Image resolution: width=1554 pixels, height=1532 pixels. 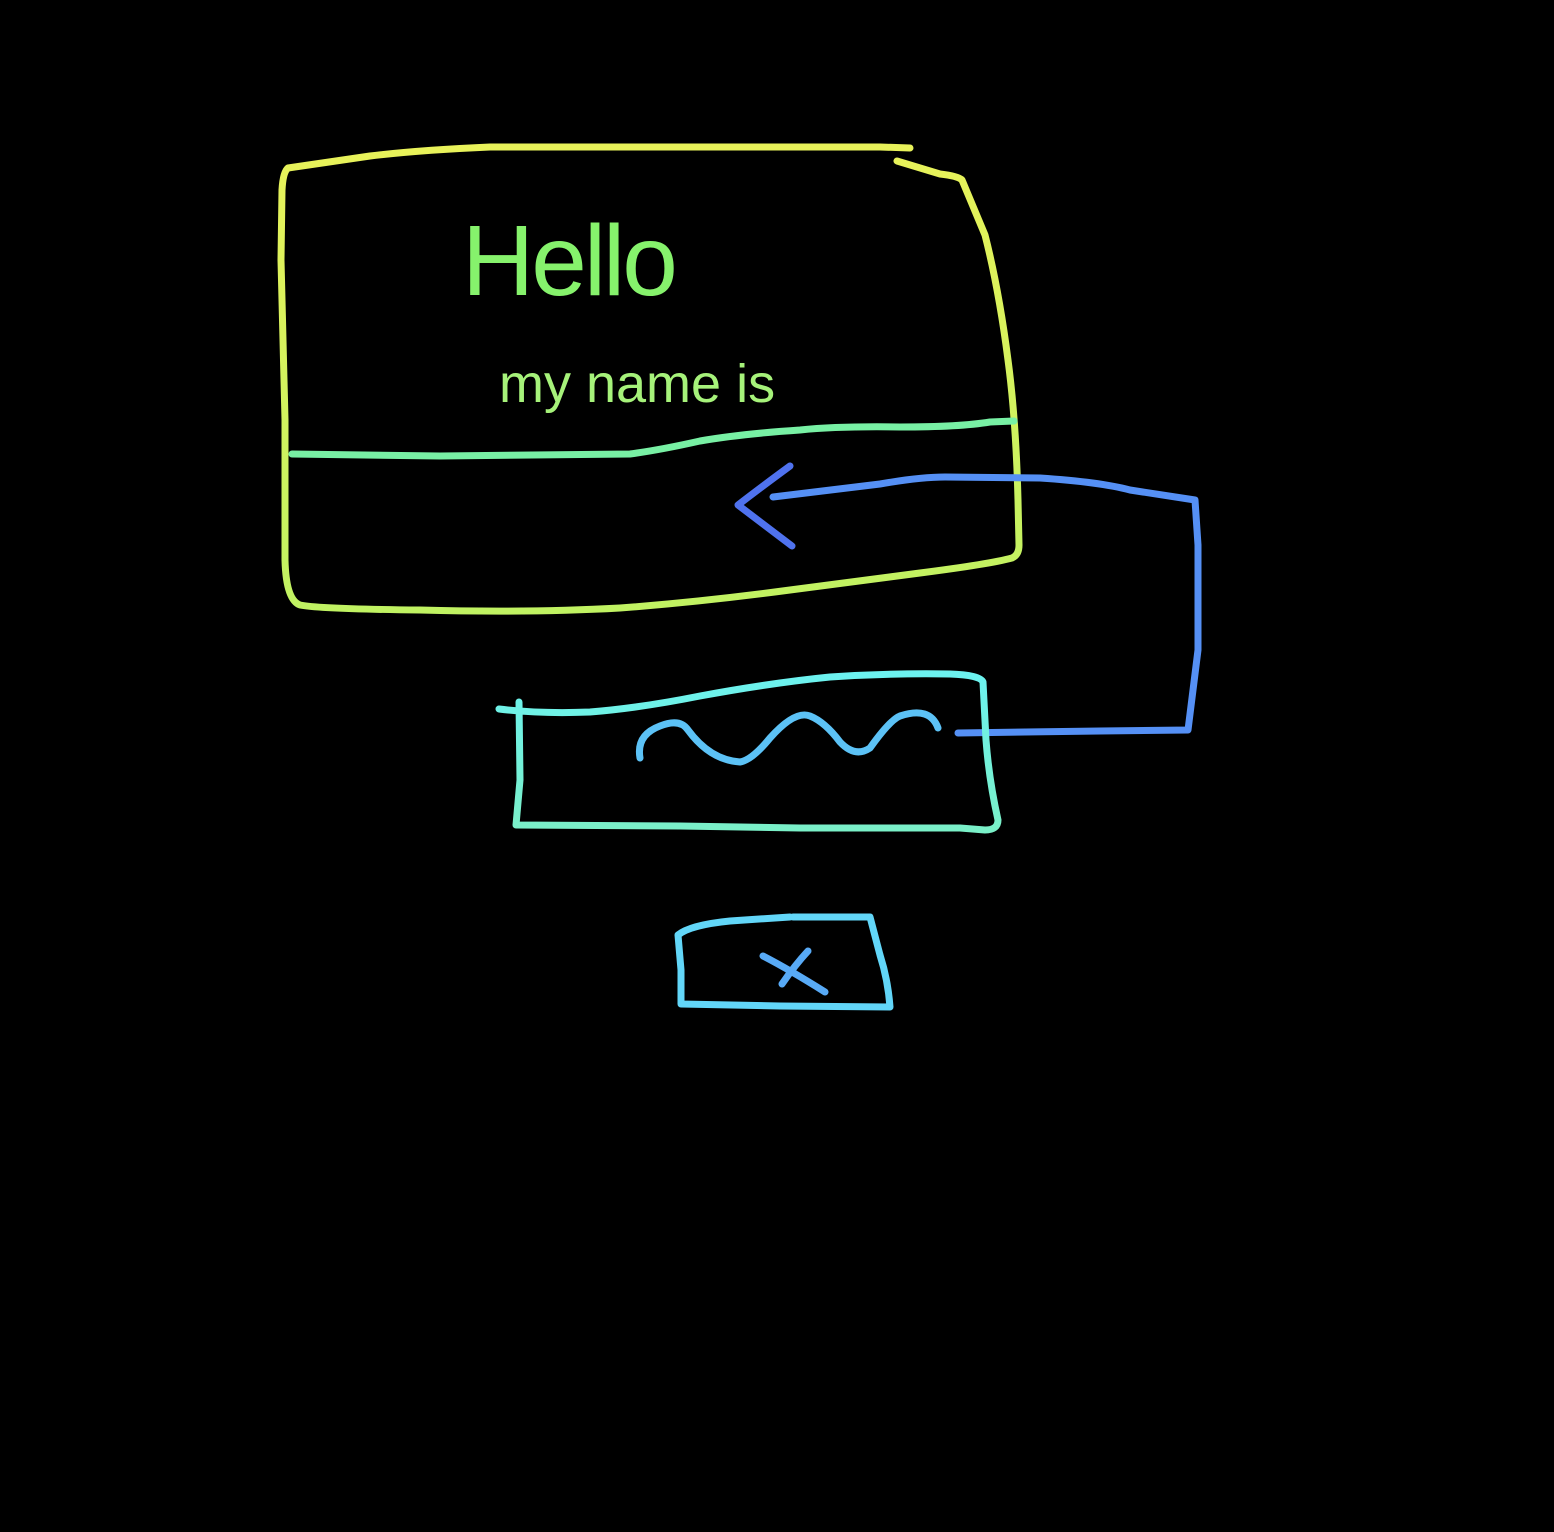 I want to click on subheading-text: my name is, so click(x=637, y=384).